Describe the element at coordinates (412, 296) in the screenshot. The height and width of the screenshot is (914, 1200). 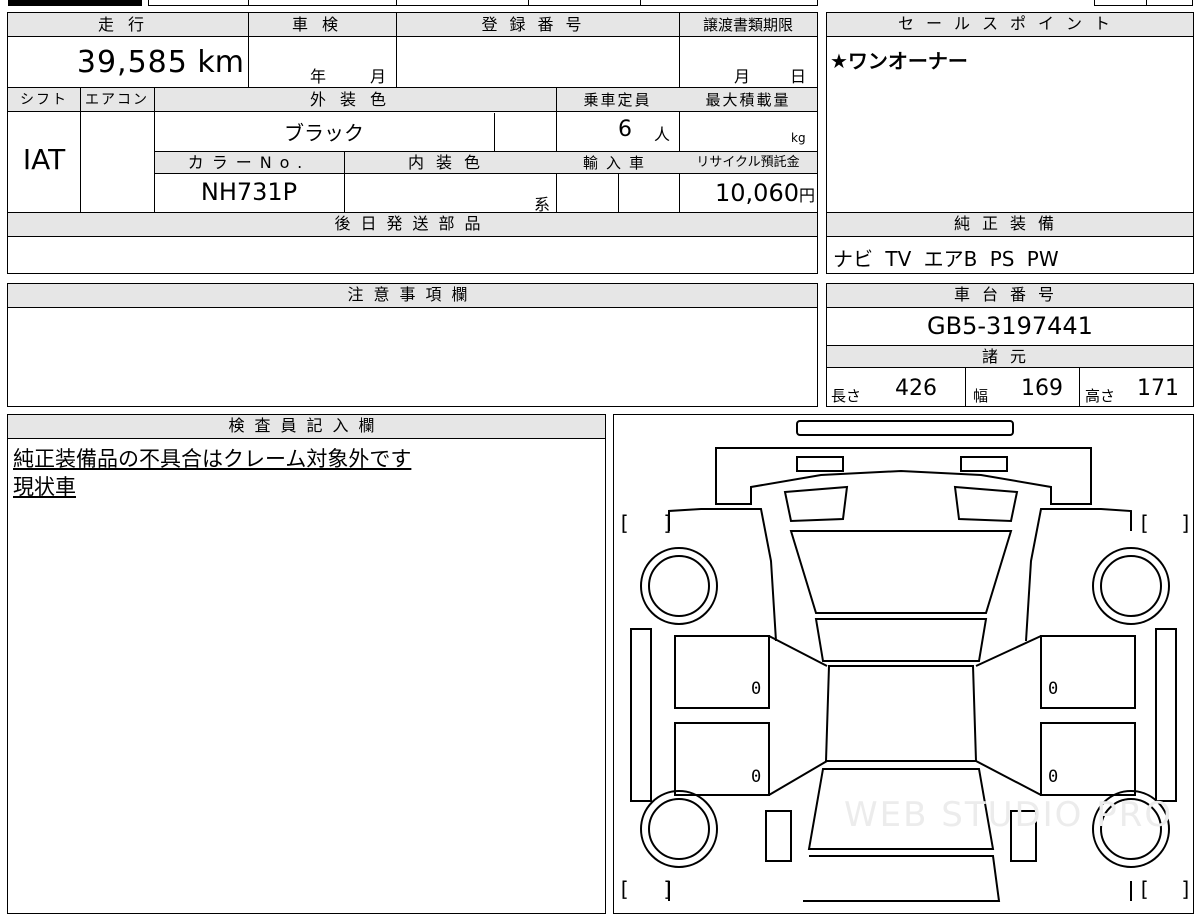
I see `notes-label: 注意事項欄` at that location.